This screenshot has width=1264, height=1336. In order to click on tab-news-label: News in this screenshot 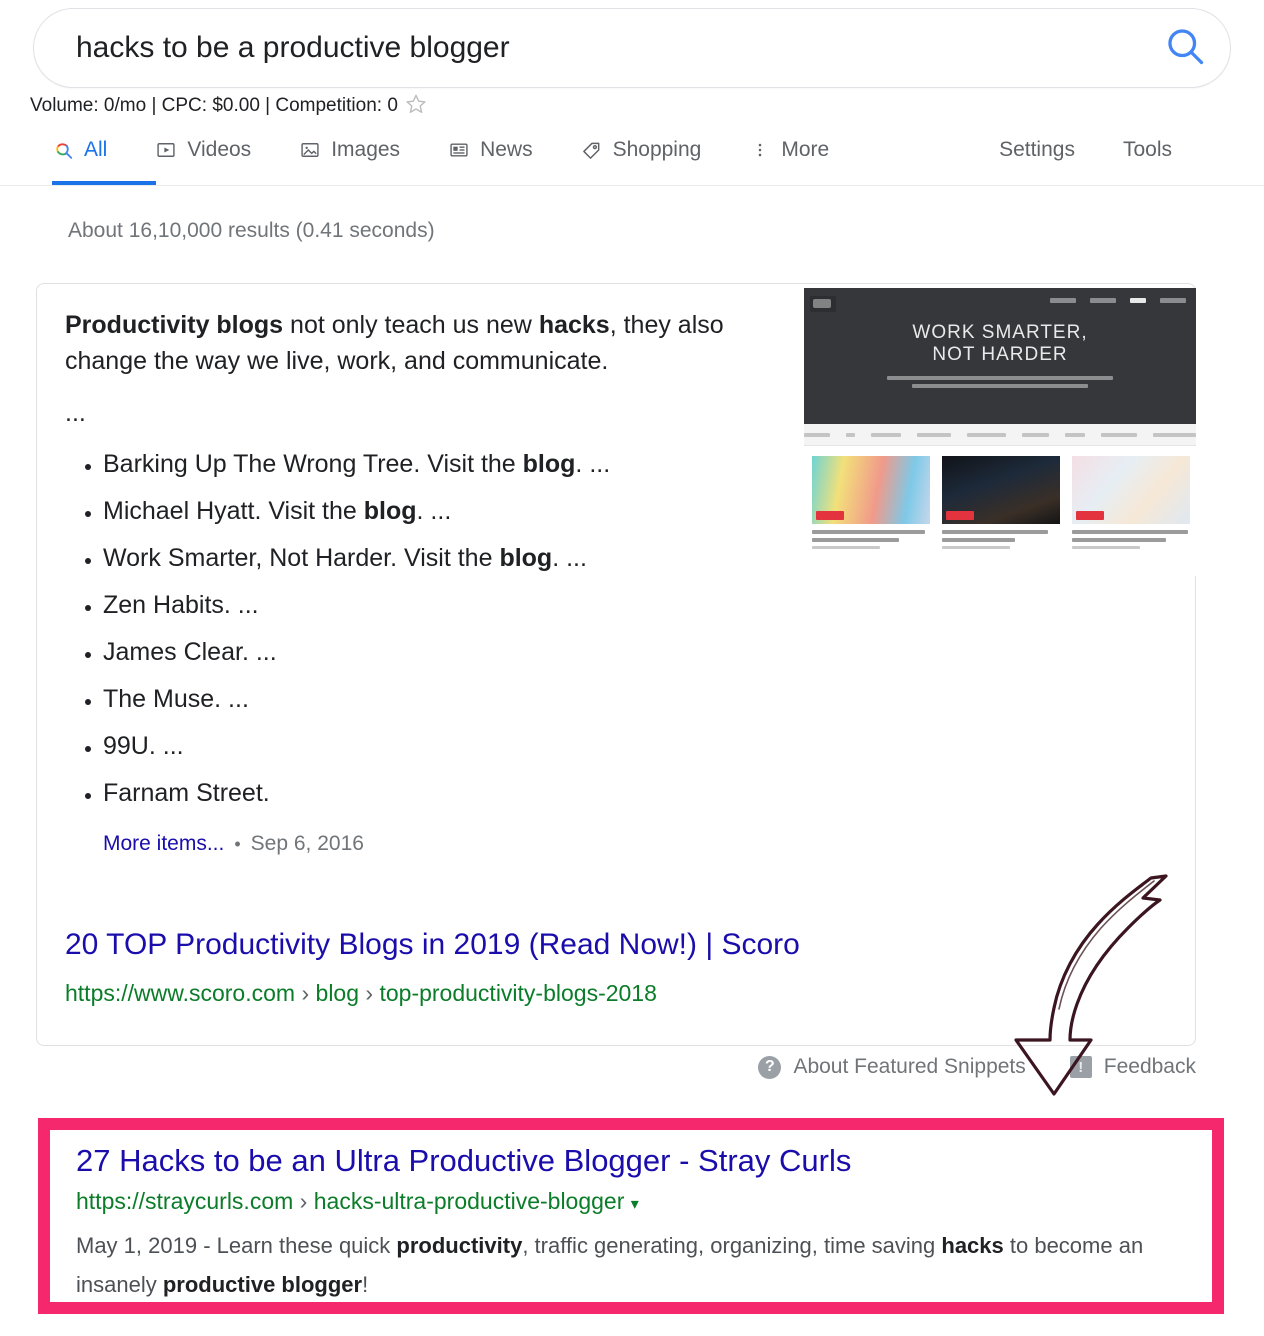, I will do `click(506, 149)`.